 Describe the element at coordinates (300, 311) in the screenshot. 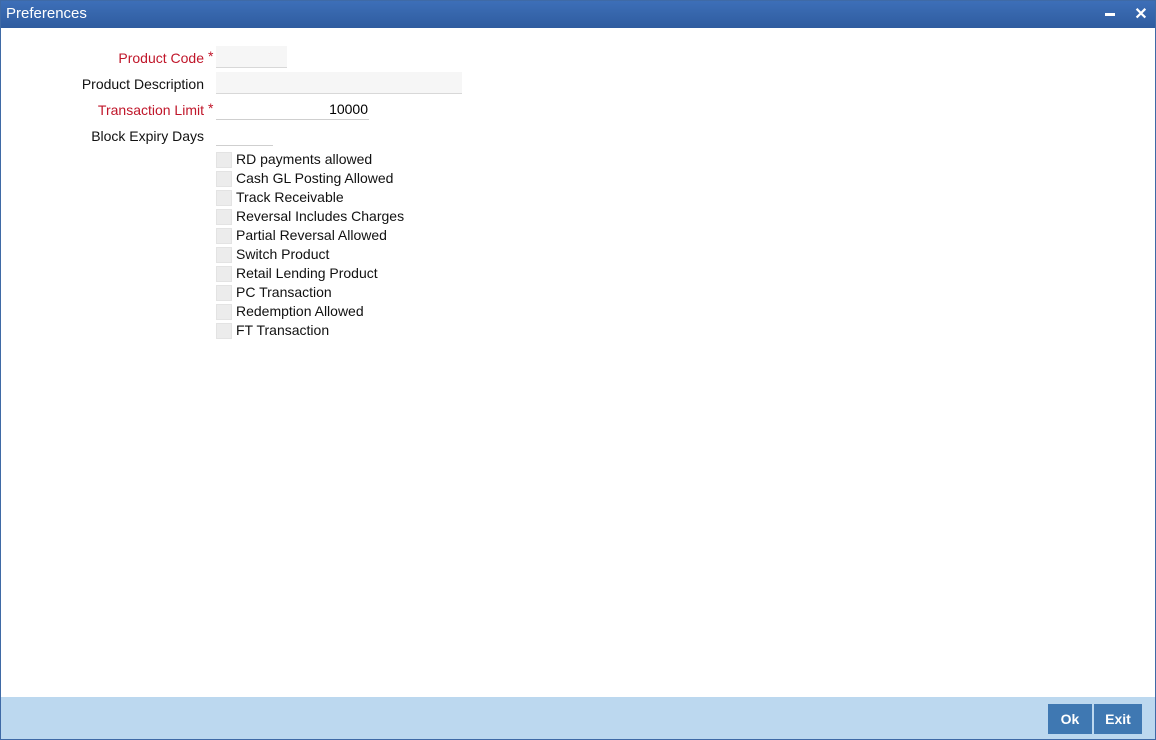

I see `redemption-allowed-label: Redemption Allowed` at that location.